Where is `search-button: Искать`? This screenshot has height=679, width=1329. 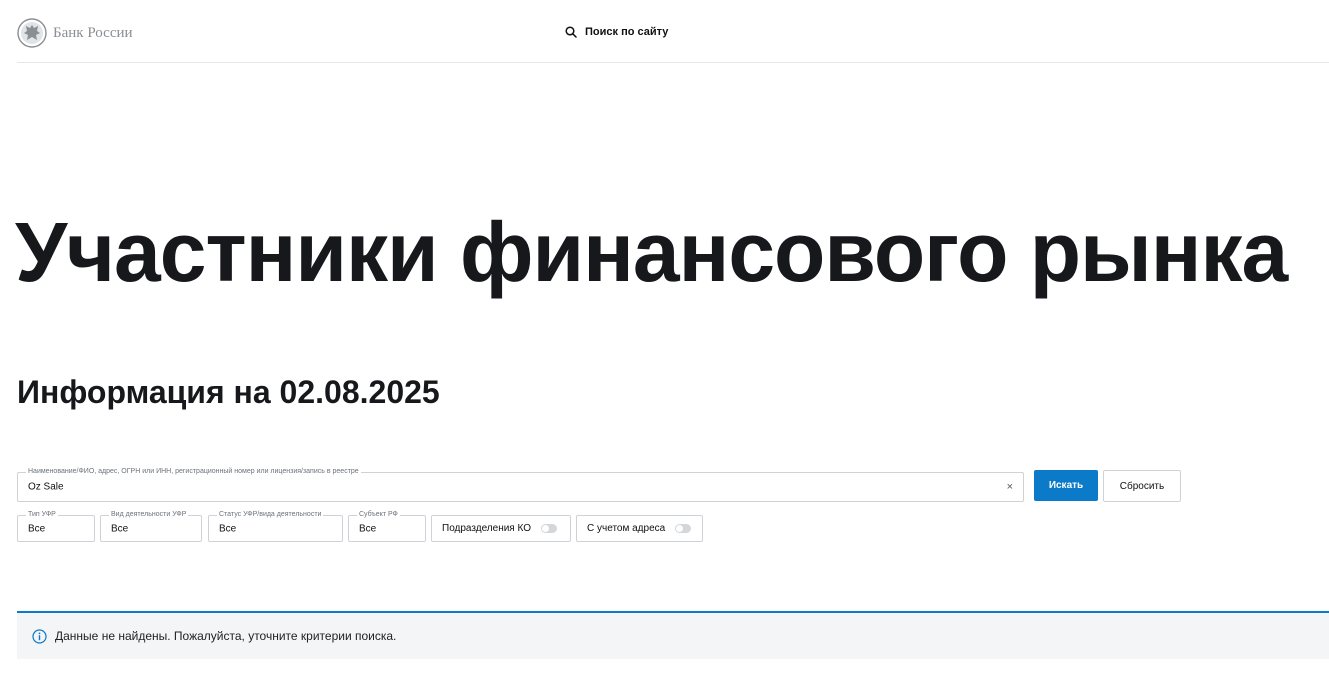
search-button: Искать is located at coordinates (1066, 485).